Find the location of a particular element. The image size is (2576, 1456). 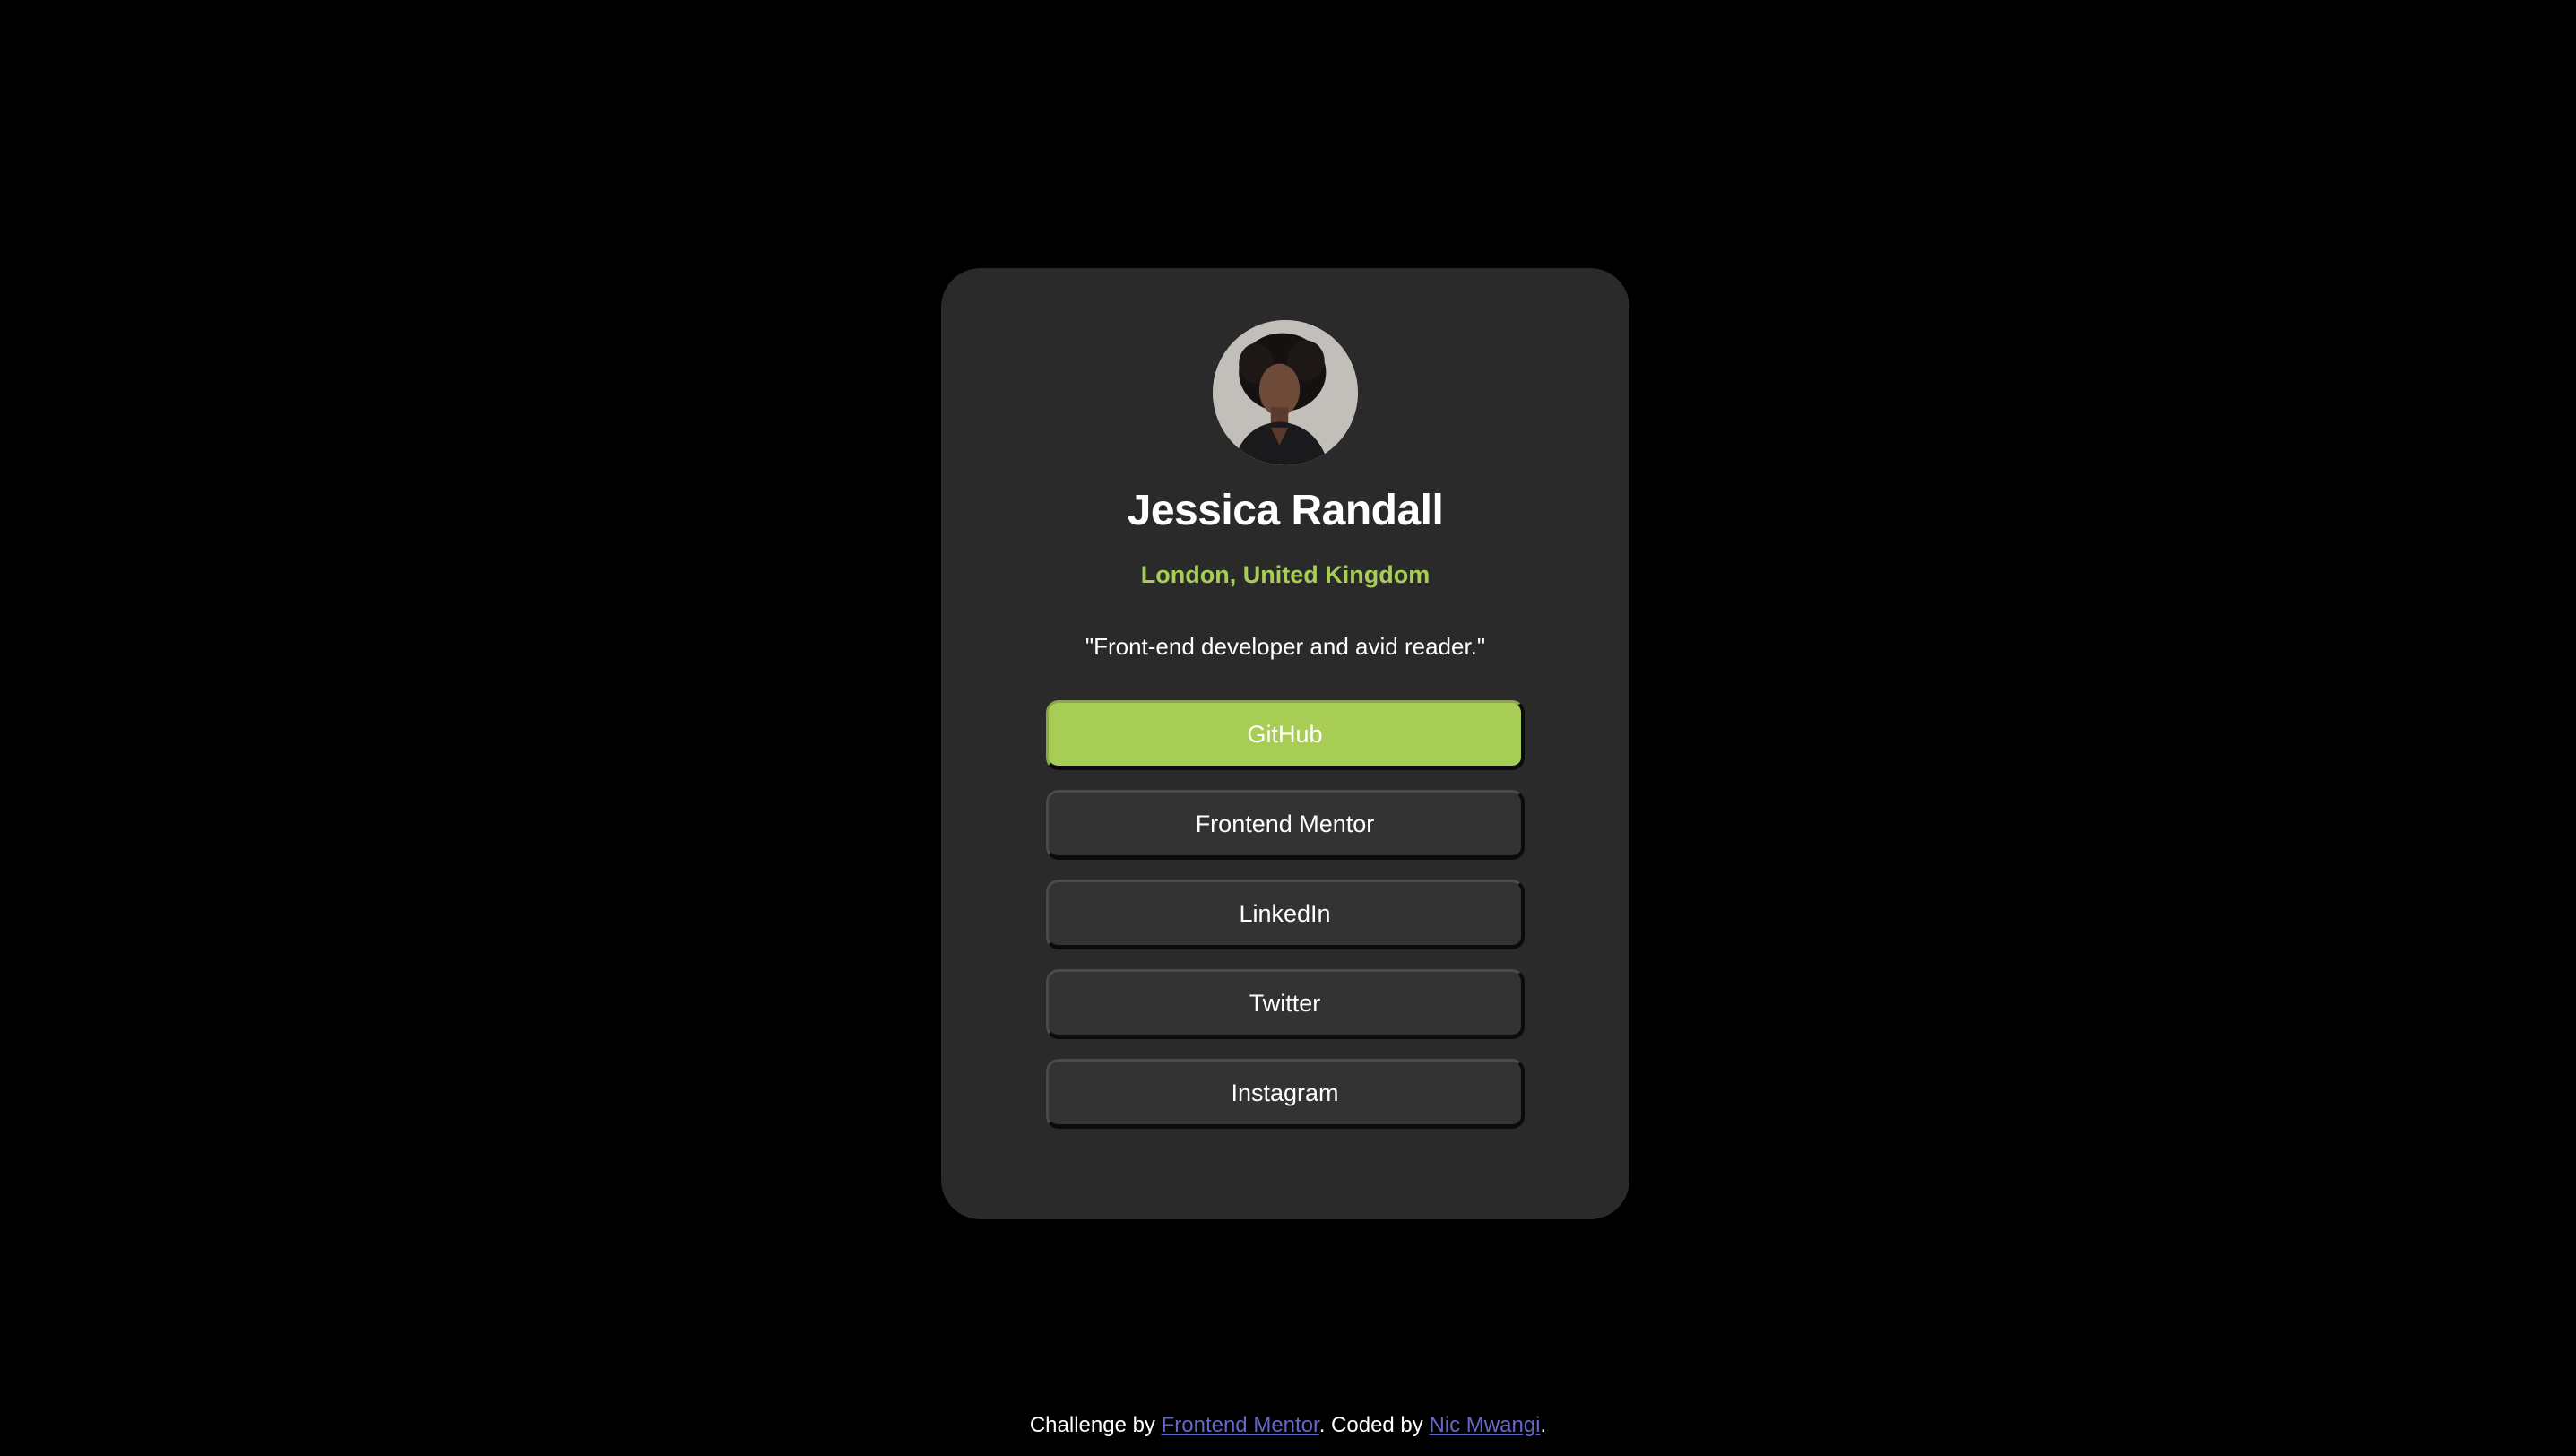

author-footer-link: Nic Mwangi is located at coordinates (1484, 1425).